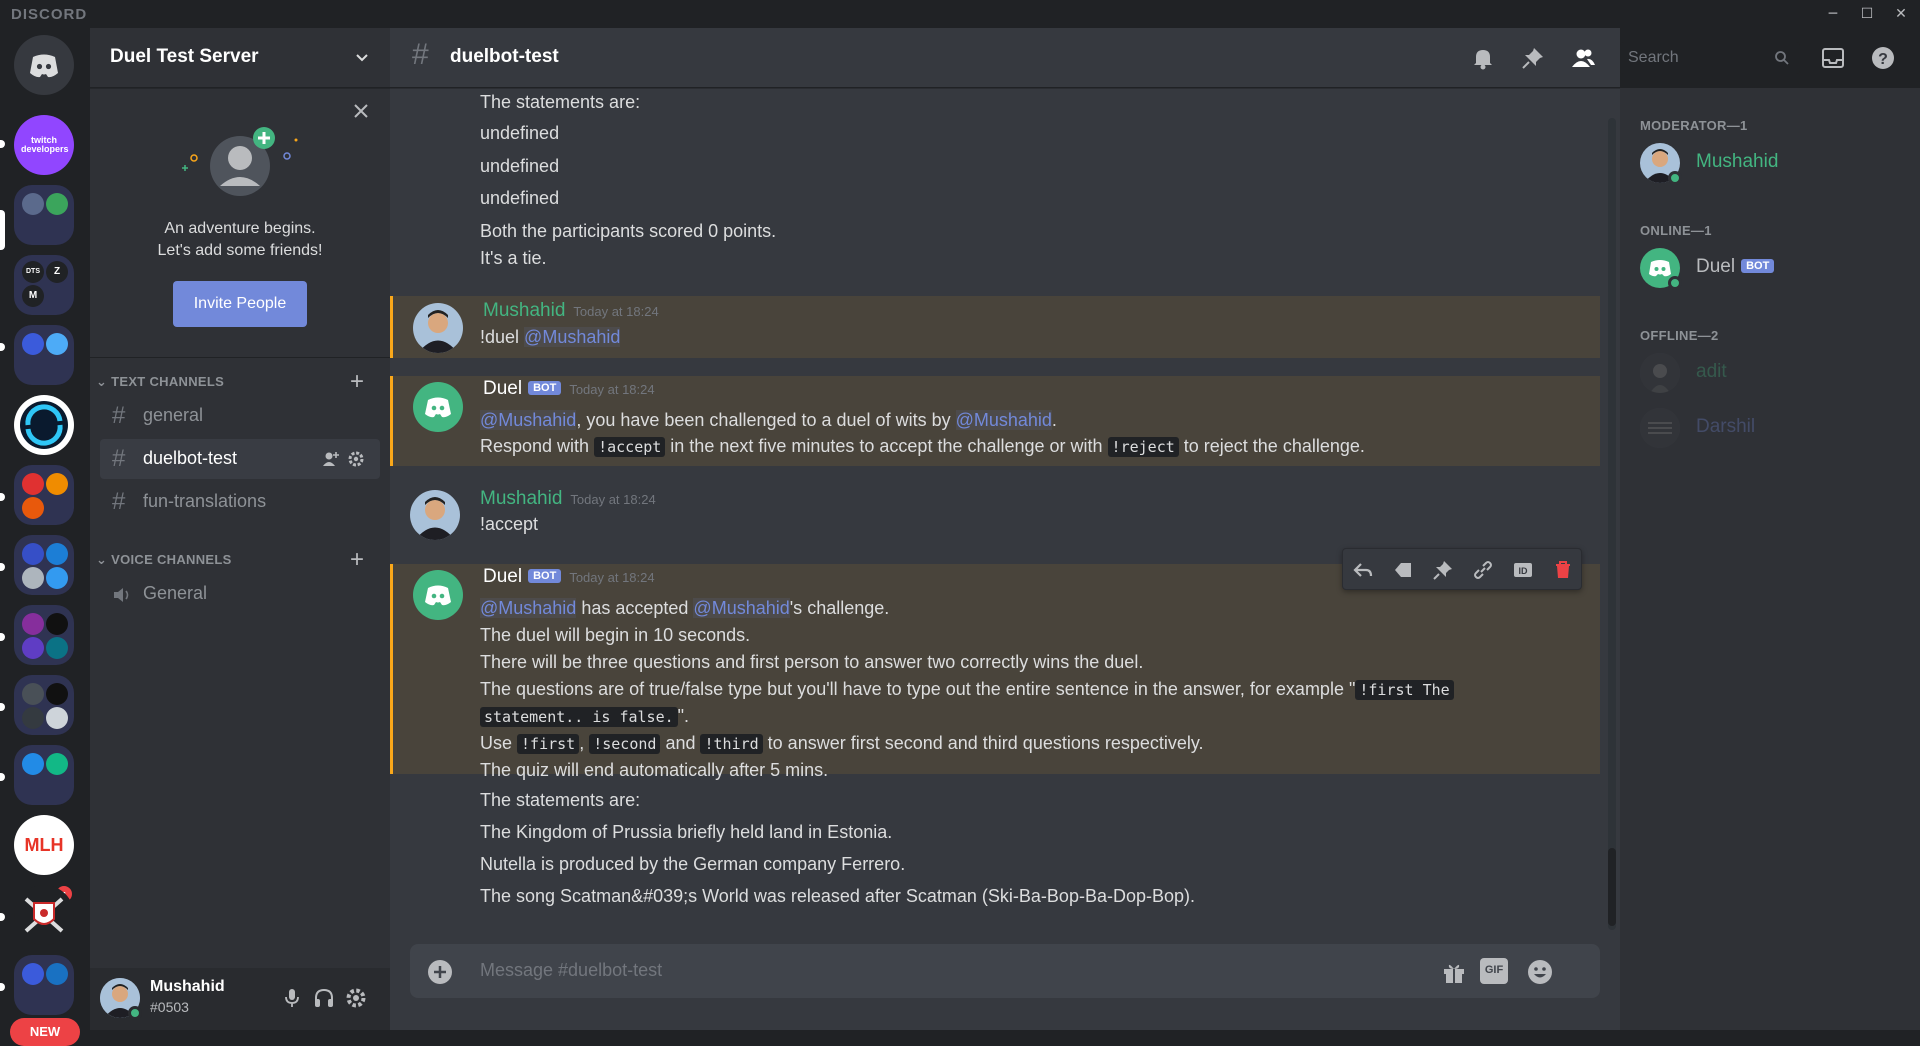  Describe the element at coordinates (44, 915) in the screenshot. I see `server-crest` at that location.